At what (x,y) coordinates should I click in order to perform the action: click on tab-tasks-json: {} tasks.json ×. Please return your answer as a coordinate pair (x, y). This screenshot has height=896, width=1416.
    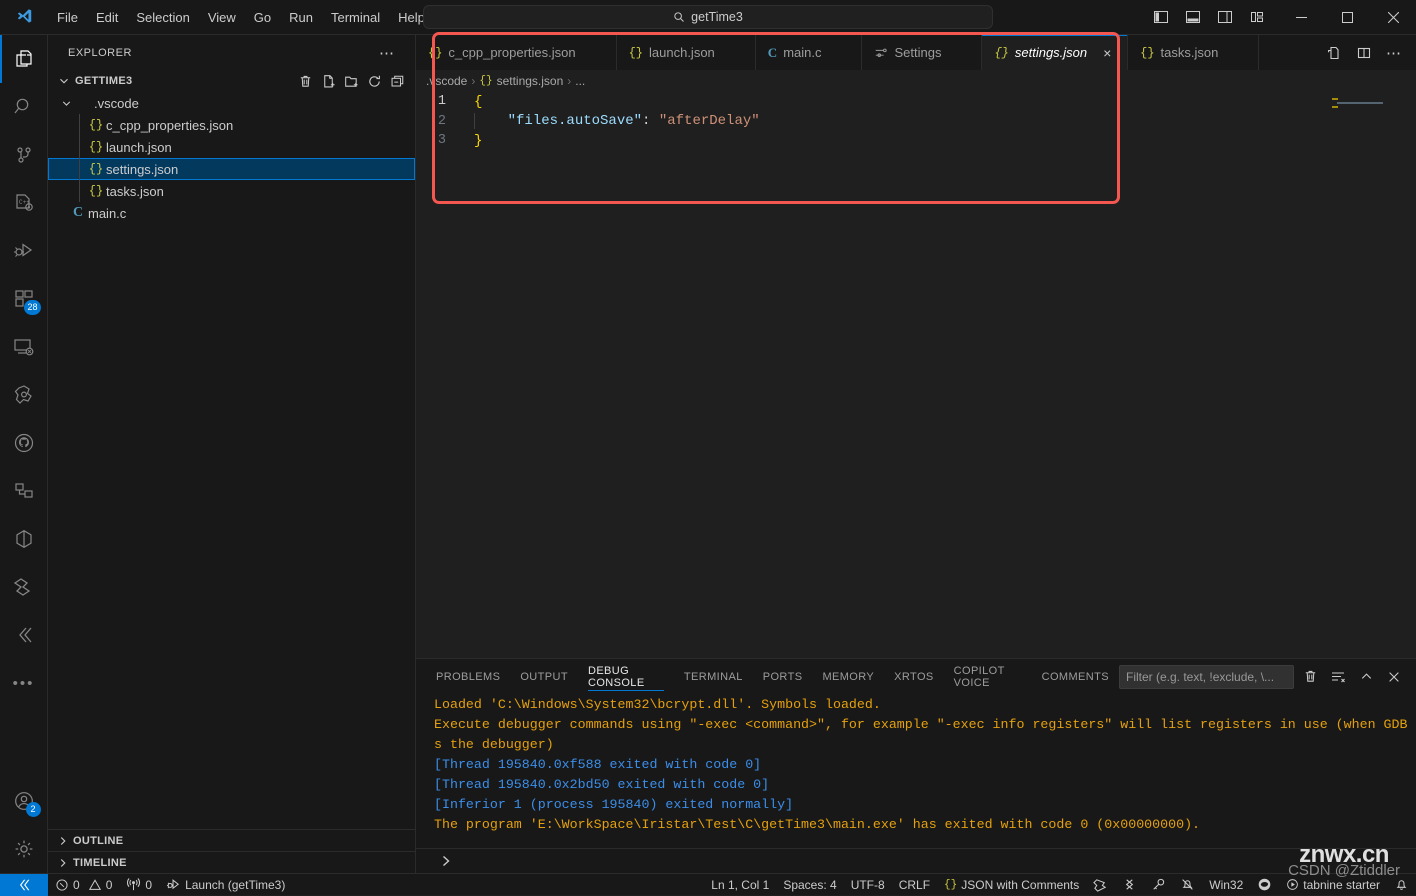
    Looking at the image, I should click on (1194, 52).